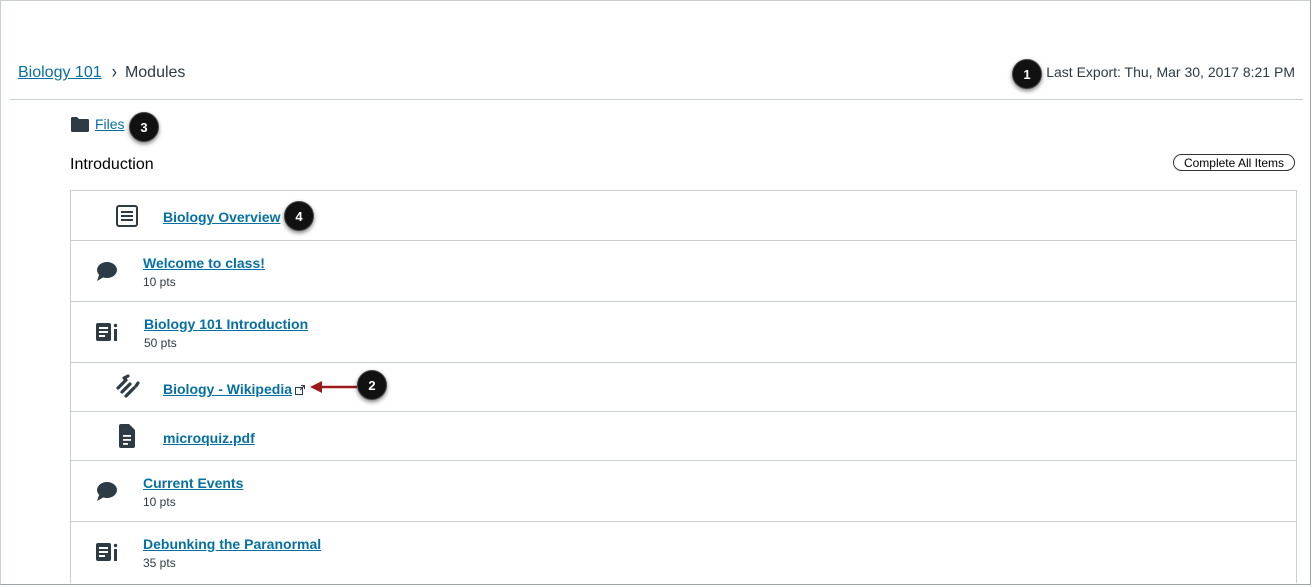  Describe the element at coordinates (372, 385) in the screenshot. I see `callout-marker: 2` at that location.